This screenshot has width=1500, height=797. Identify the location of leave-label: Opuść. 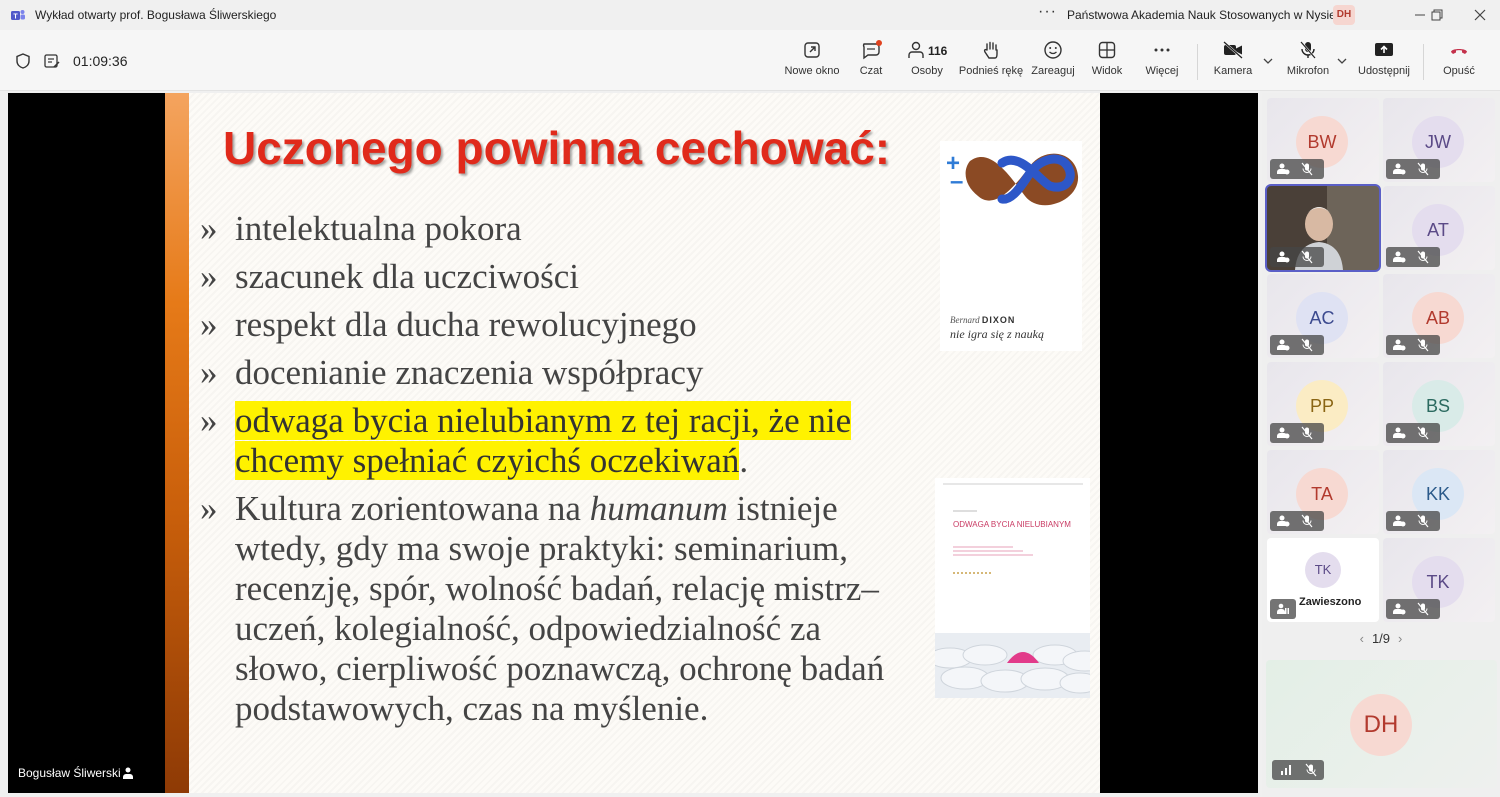
(1459, 71).